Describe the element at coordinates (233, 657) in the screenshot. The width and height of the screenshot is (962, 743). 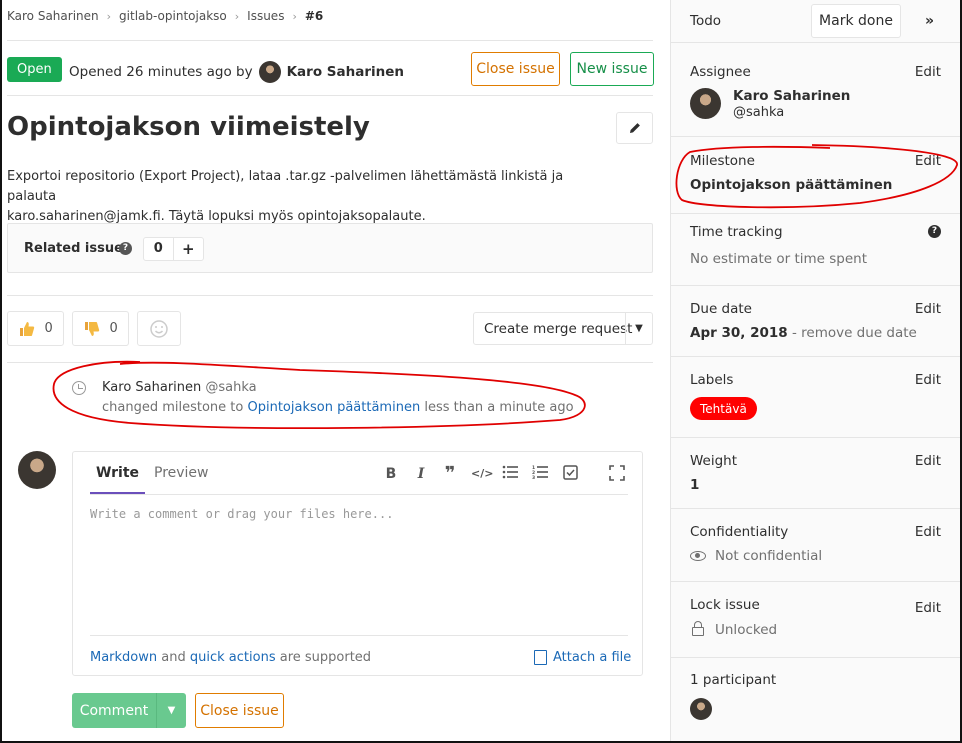
I see `quick-actions-link: quick actions` at that location.